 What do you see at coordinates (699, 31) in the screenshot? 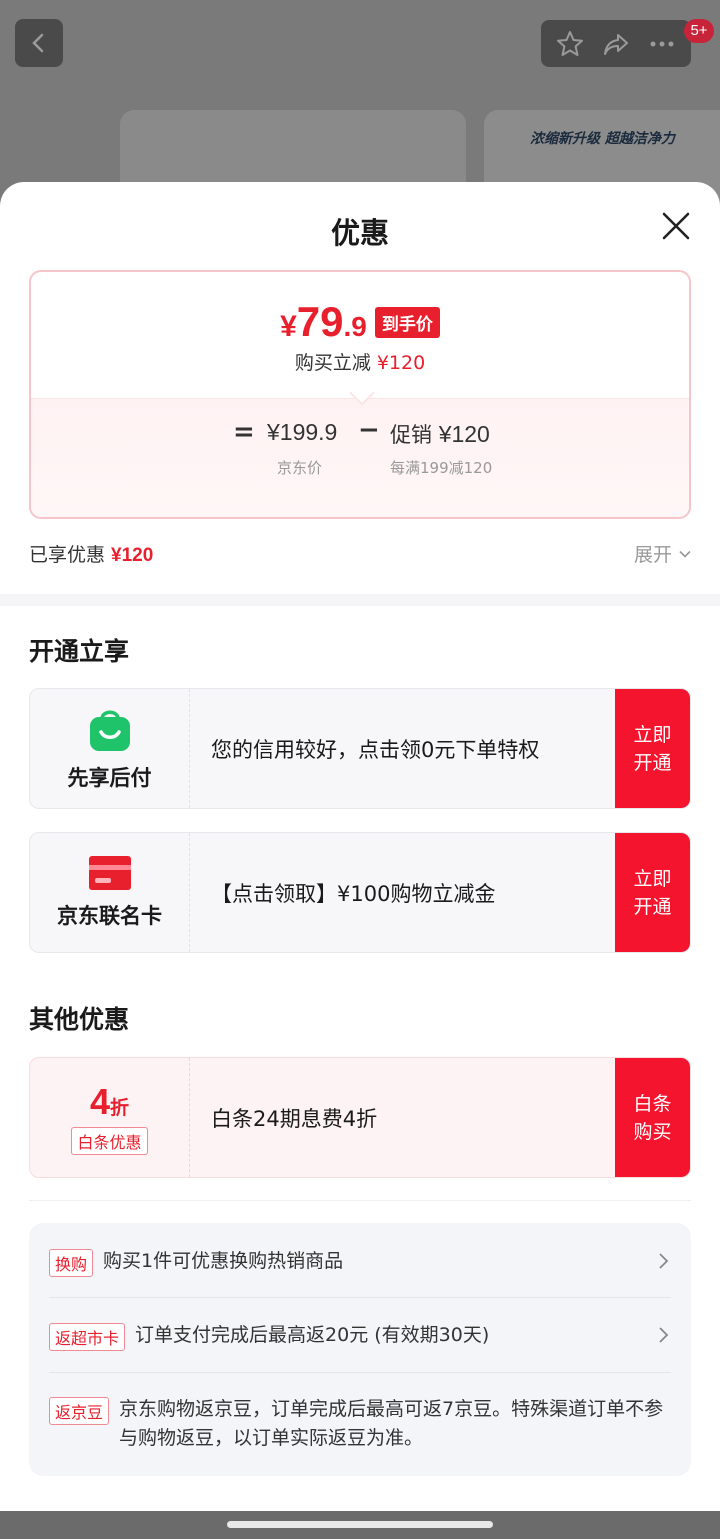
I see `message-count-badge: 5+` at bounding box center [699, 31].